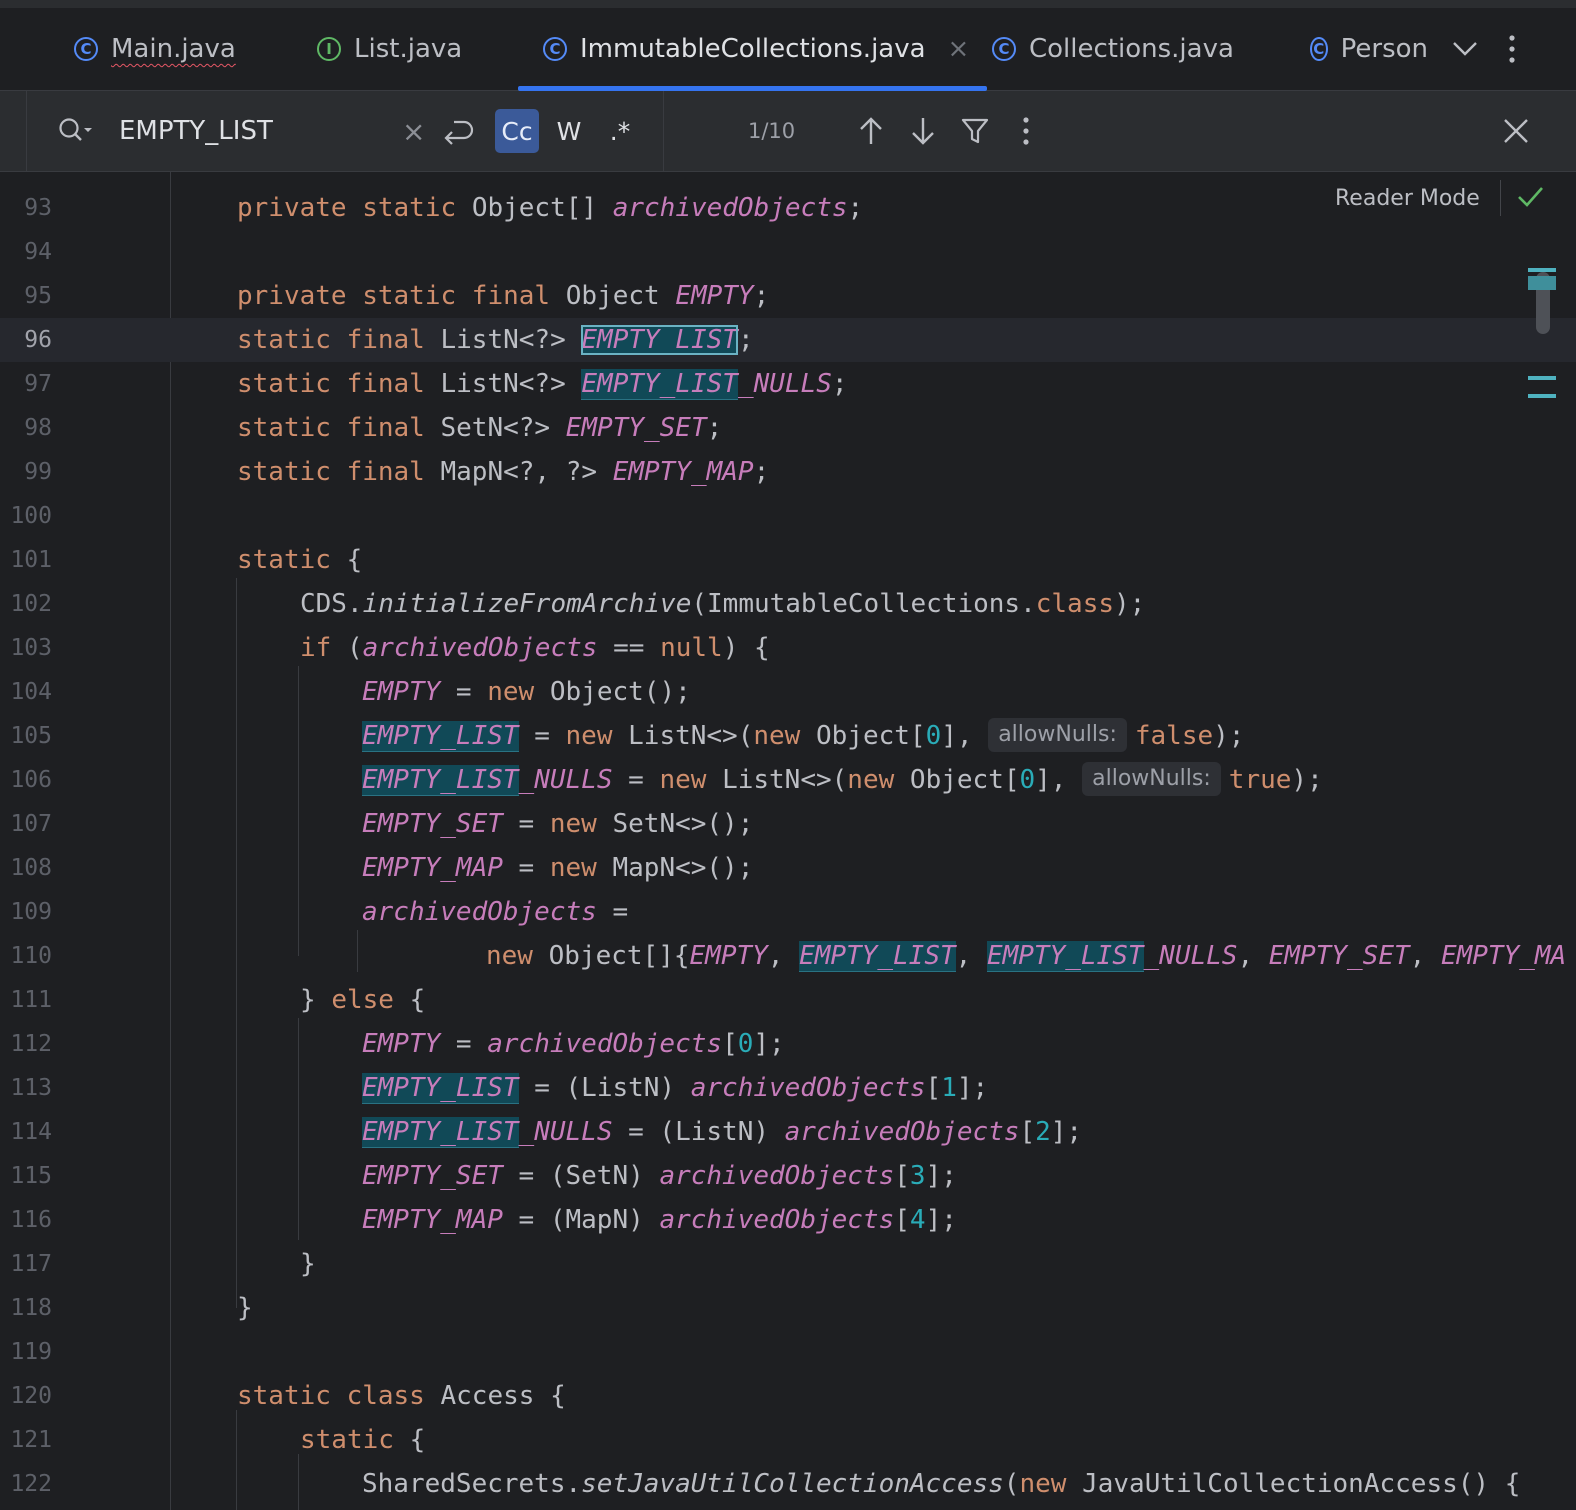 The height and width of the screenshot is (1510, 1576). I want to click on close-icon: ×, so click(959, 49).